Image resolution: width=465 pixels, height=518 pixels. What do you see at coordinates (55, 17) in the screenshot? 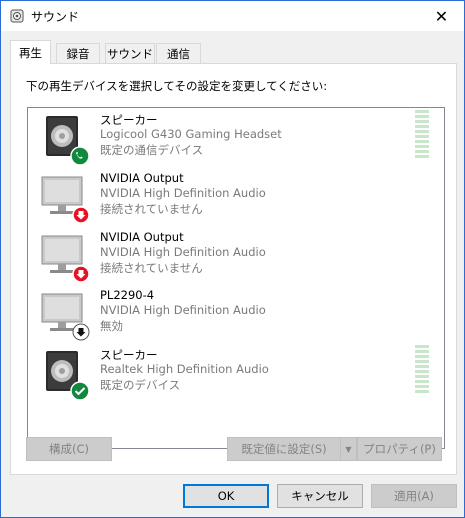
I see `window-title: サウンド` at bounding box center [55, 17].